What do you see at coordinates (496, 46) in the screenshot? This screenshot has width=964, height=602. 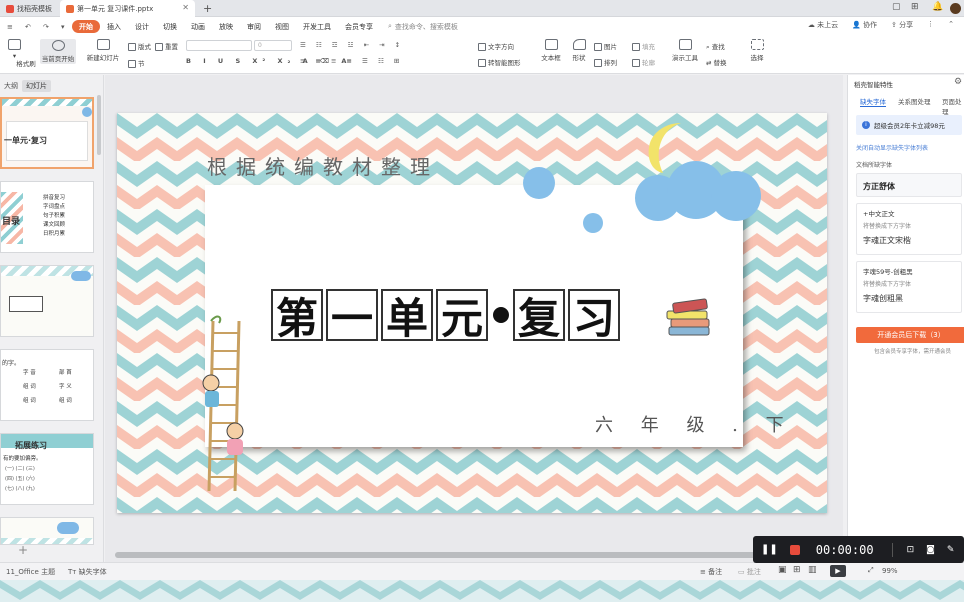 I see `text-direction-button: 文字方向` at bounding box center [496, 46].